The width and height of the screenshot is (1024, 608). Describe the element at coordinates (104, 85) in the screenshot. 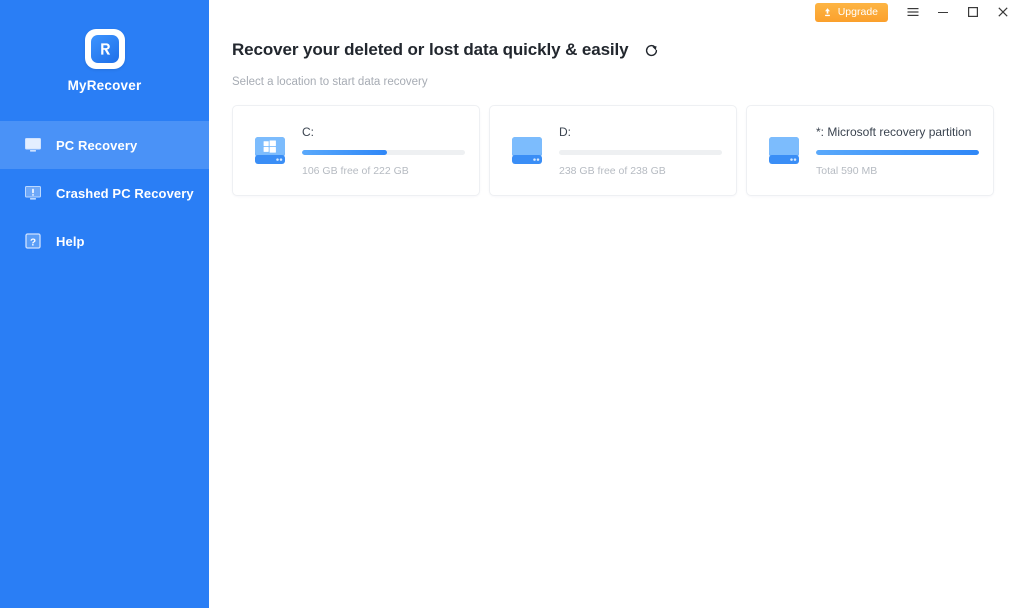

I see `brand-name: MyRecover` at that location.